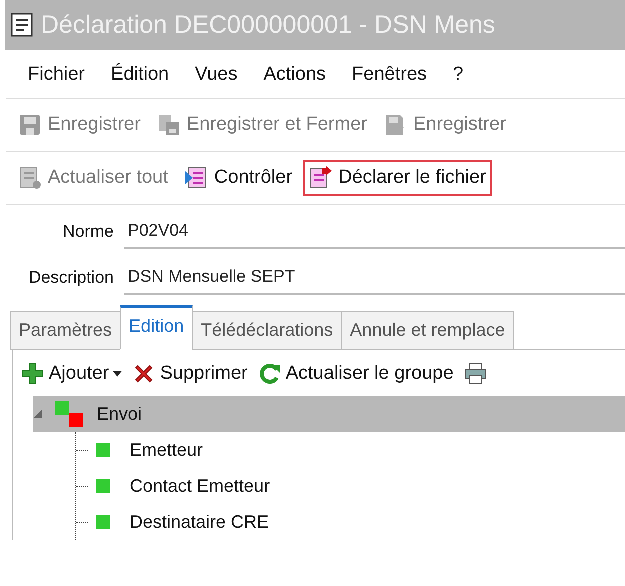 This screenshot has width=625, height=586. I want to click on toolbar-button, so click(476, 374).